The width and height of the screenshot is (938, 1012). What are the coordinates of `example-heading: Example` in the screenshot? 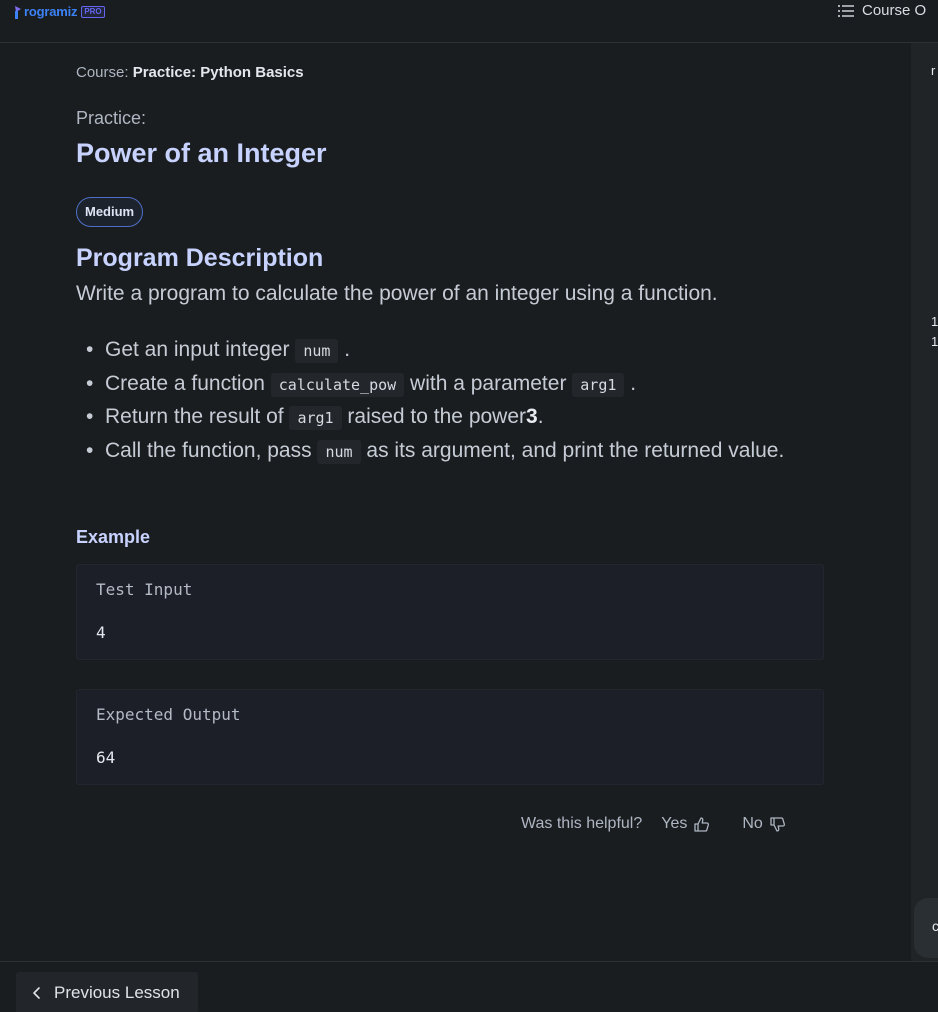 It's located at (113, 537).